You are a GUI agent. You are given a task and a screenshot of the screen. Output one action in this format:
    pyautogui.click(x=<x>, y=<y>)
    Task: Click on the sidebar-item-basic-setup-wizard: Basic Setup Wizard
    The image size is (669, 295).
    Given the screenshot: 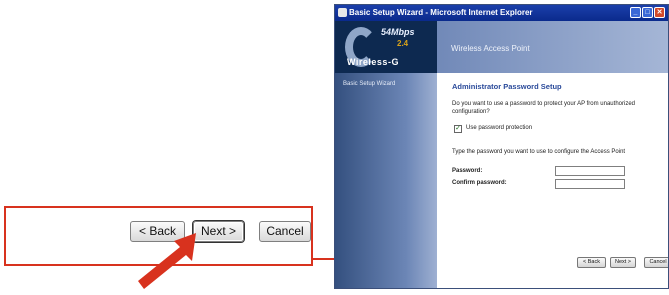 What is the action you would take?
    pyautogui.click(x=369, y=84)
    